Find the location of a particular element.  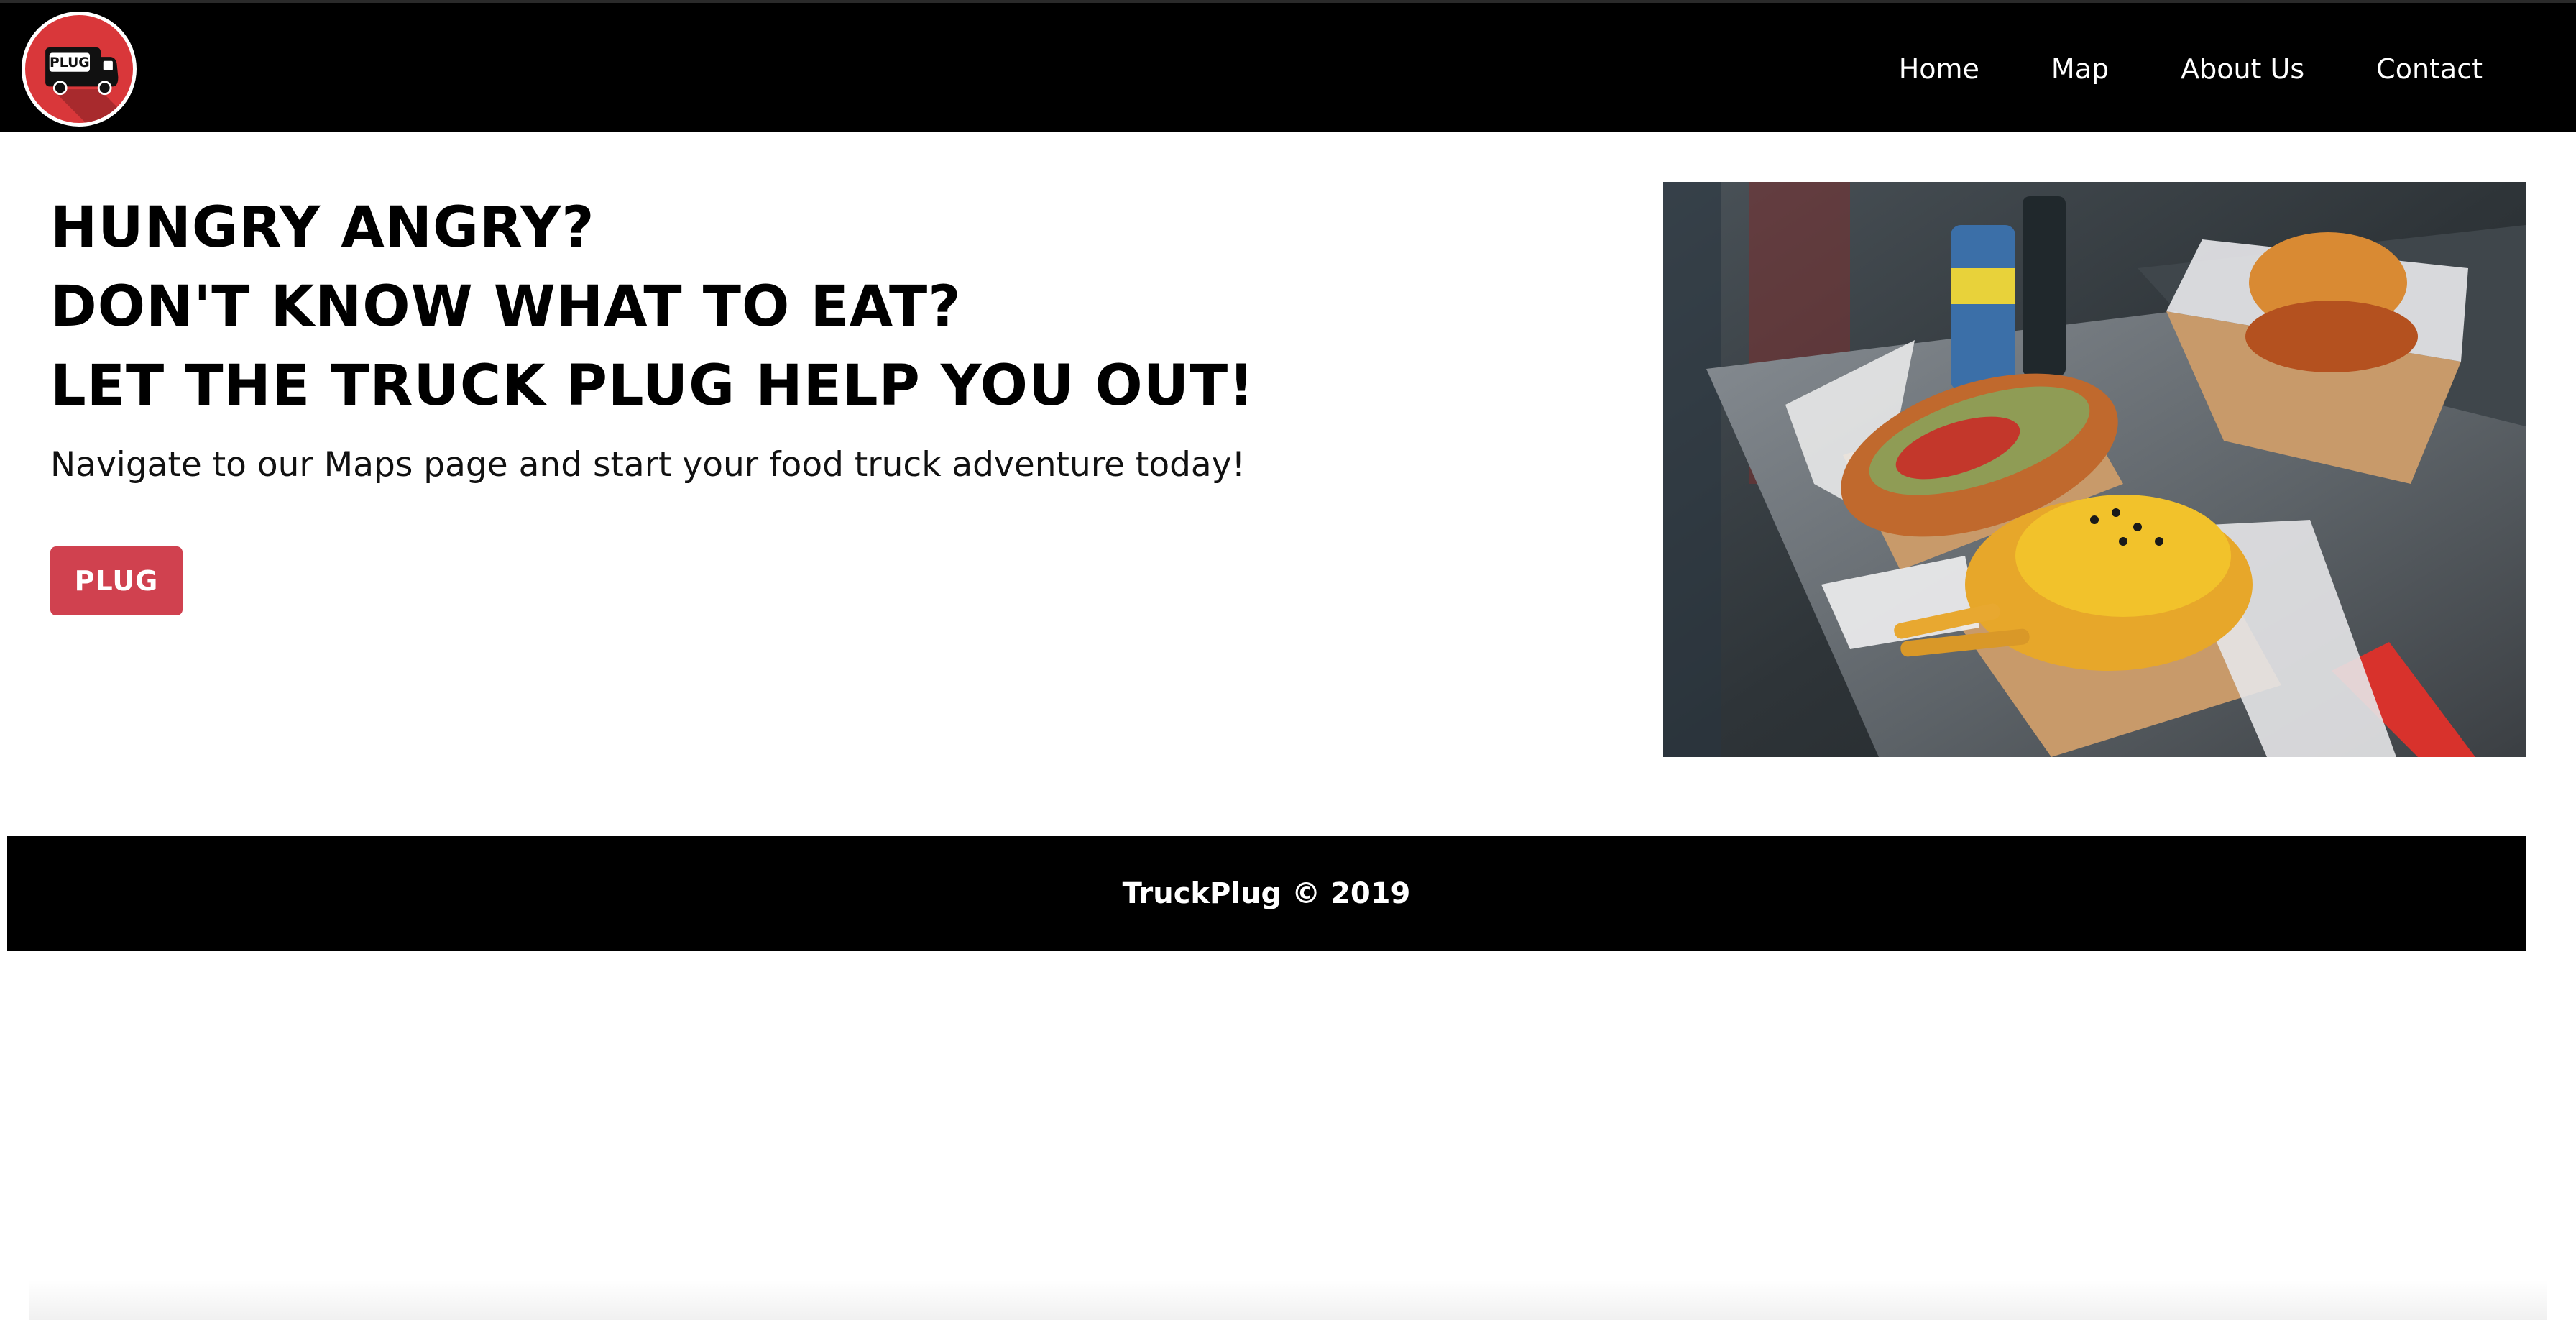

headline-line-3: LET THE TRUCK PLUG HELP YOU OUT! is located at coordinates (652, 386).